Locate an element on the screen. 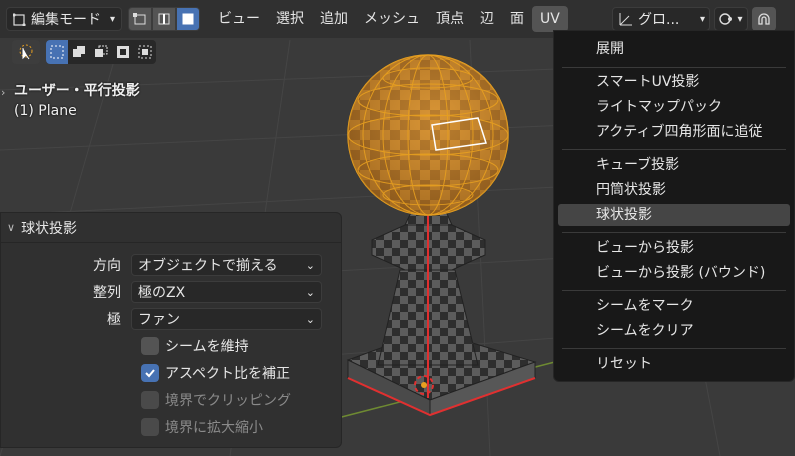  face-select-button is located at coordinates (188, 19).